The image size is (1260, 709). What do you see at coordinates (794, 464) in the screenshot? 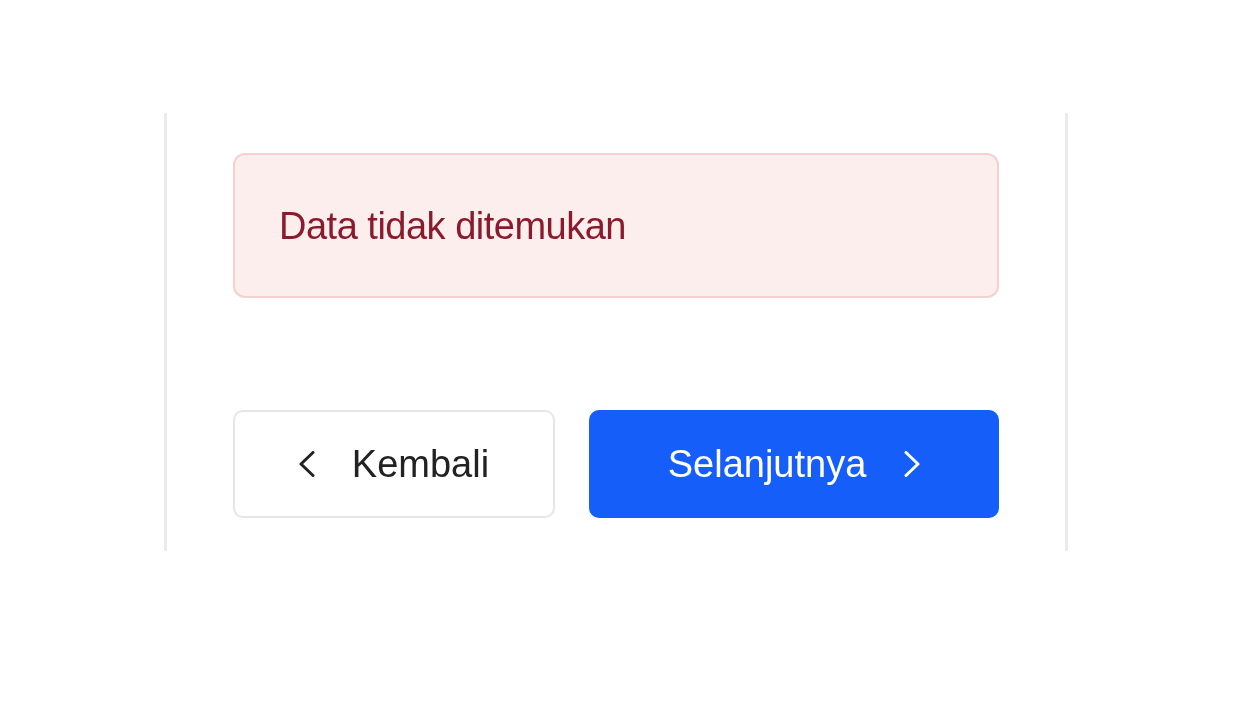
I see `next-button: Selanjutnya` at bounding box center [794, 464].